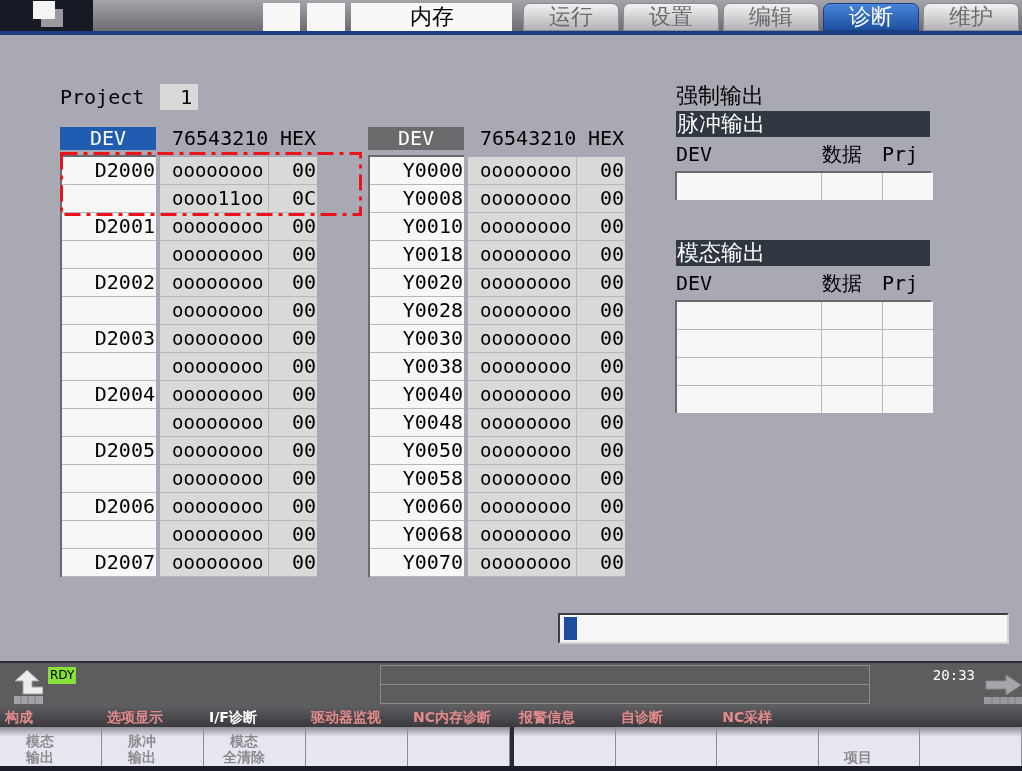  I want to click on menu-item: NC采样, so click(747, 716).